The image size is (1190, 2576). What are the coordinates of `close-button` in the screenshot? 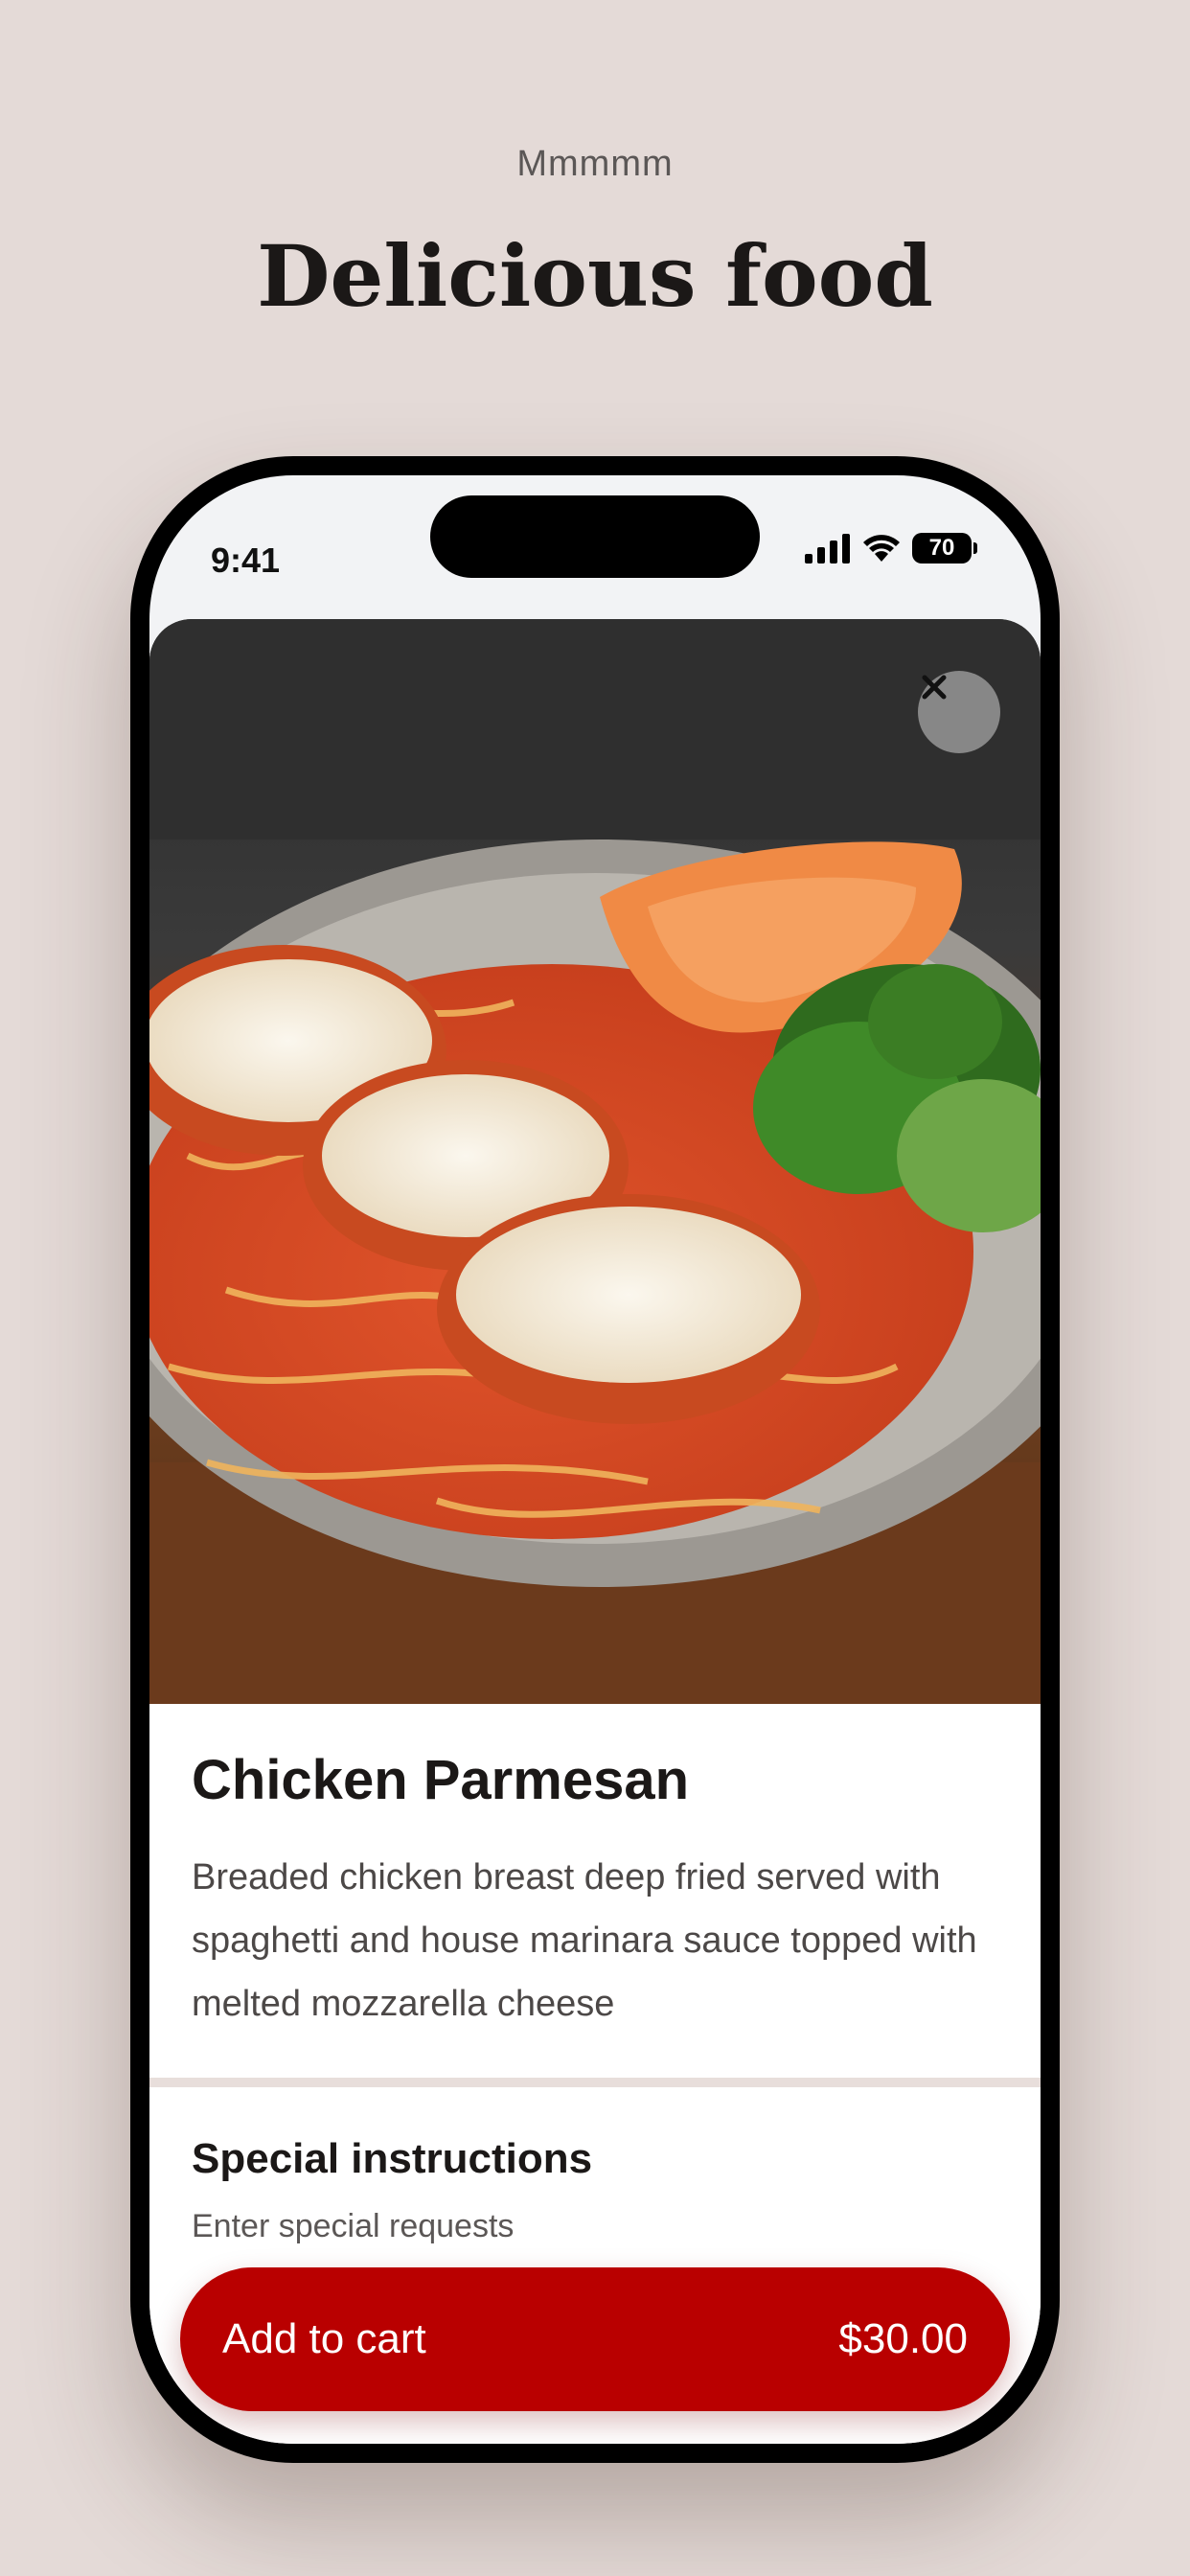 It's located at (959, 712).